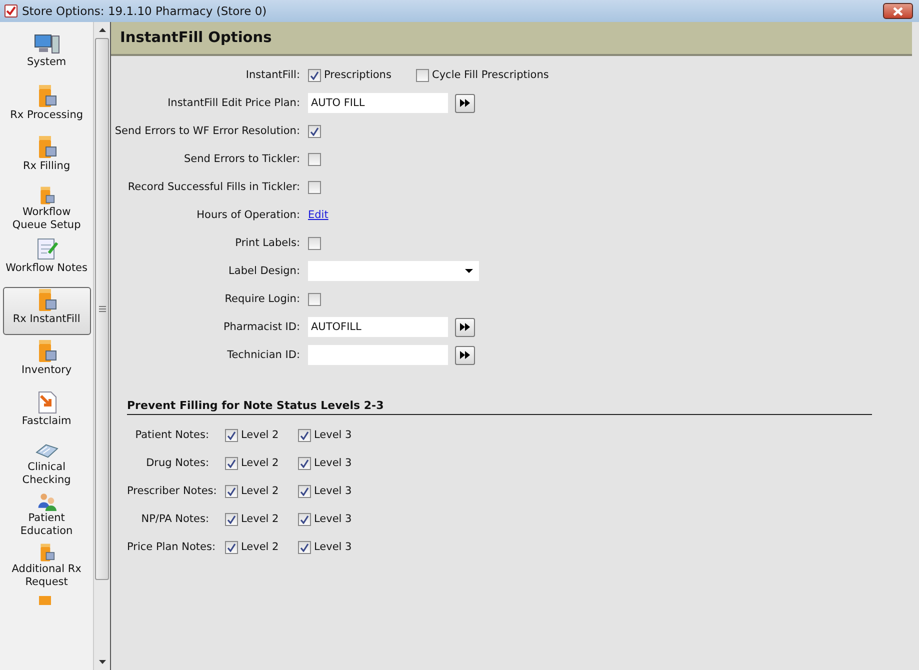 The width and height of the screenshot is (919, 670). Describe the element at coordinates (263, 355) in the screenshot. I see `field-label: Technician ID:` at that location.